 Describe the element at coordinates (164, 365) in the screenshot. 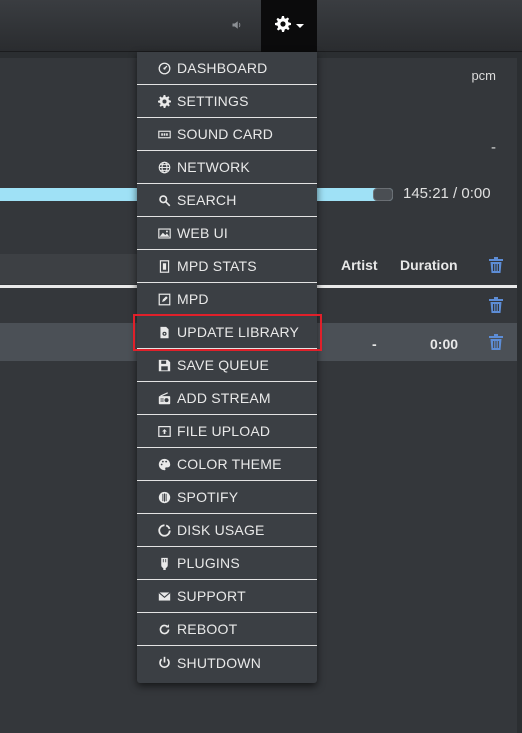

I see `save-icon` at that location.